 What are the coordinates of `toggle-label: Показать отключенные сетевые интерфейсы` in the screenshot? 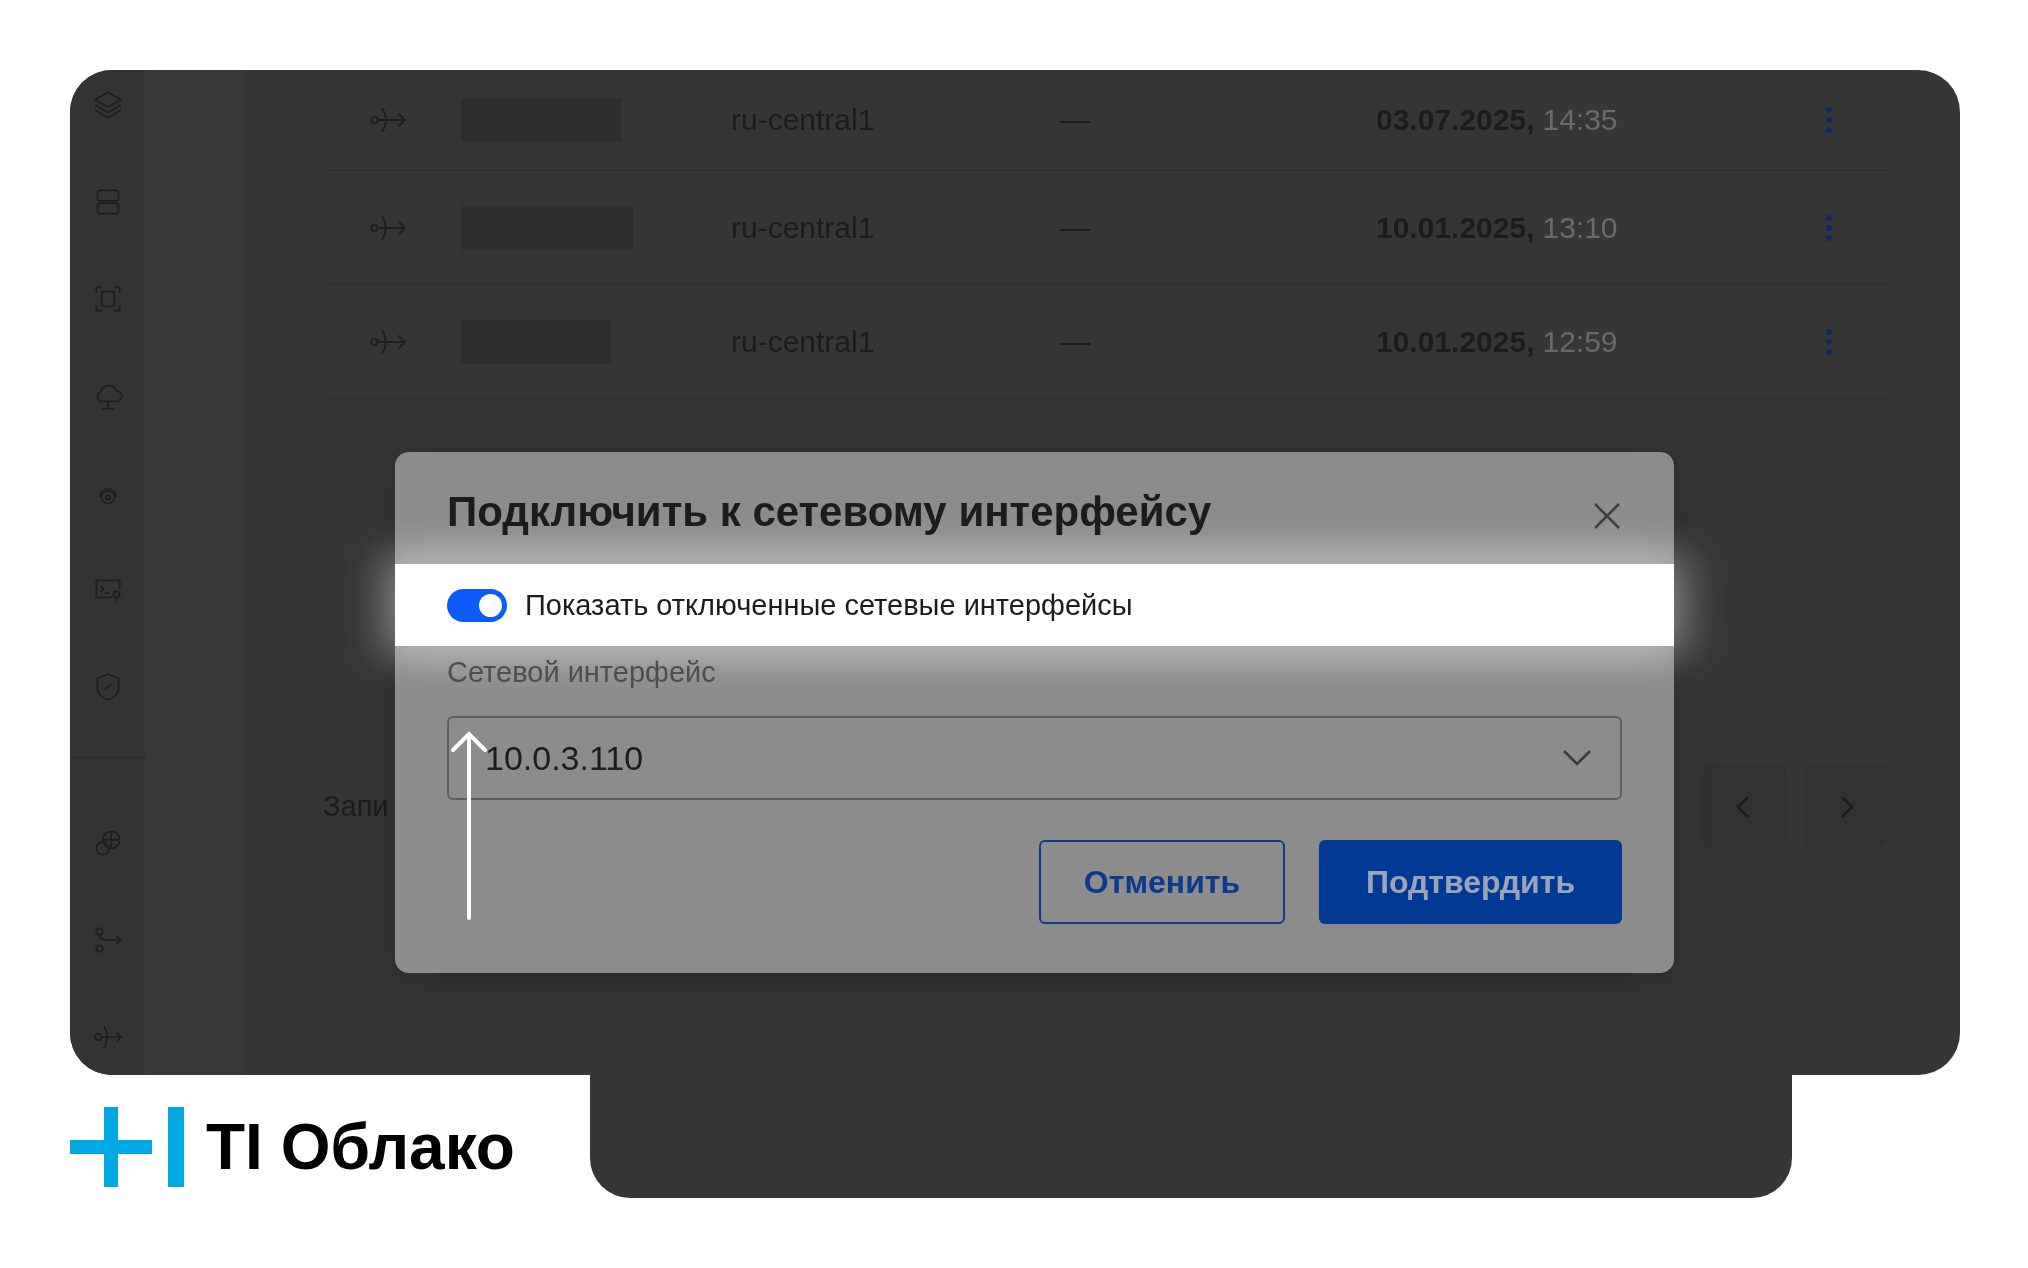 It's located at (829, 605).